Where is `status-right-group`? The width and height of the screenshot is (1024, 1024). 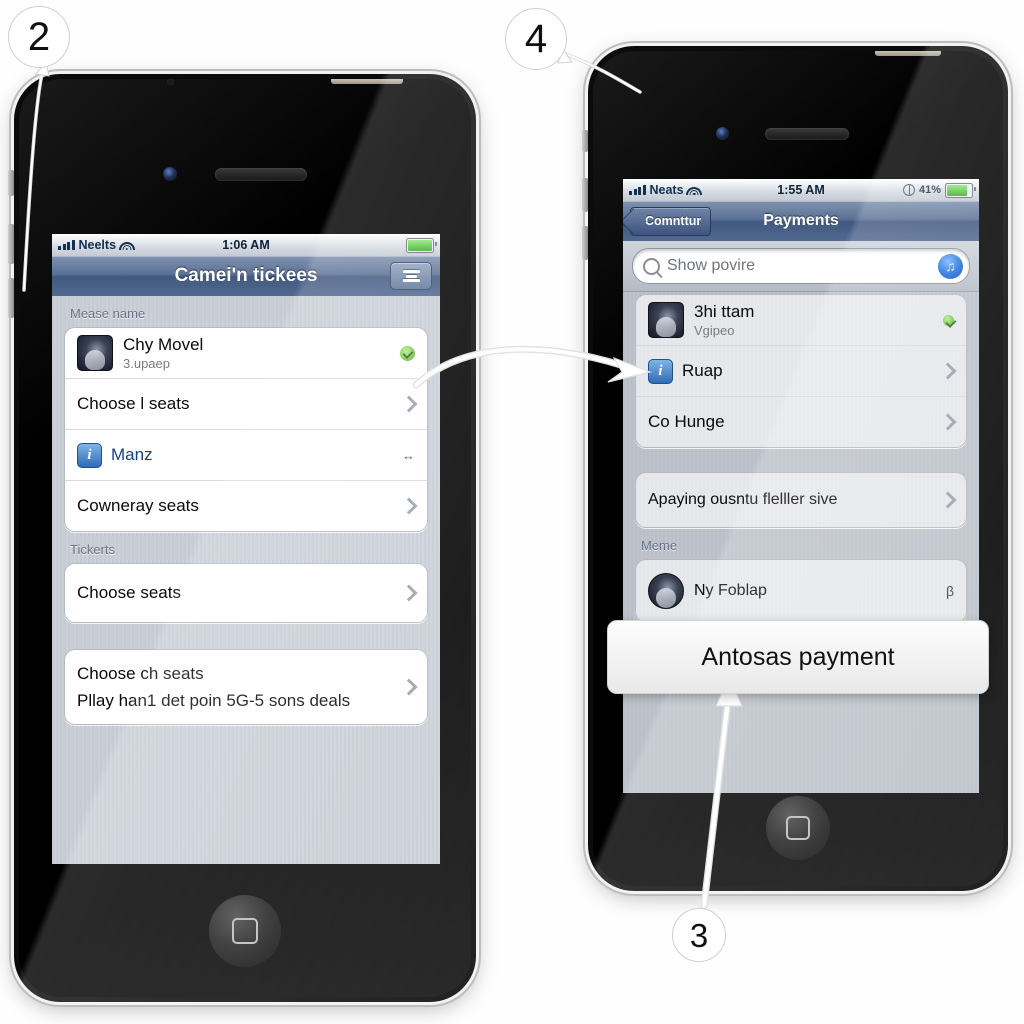
status-right-group is located at coordinates (421, 245).